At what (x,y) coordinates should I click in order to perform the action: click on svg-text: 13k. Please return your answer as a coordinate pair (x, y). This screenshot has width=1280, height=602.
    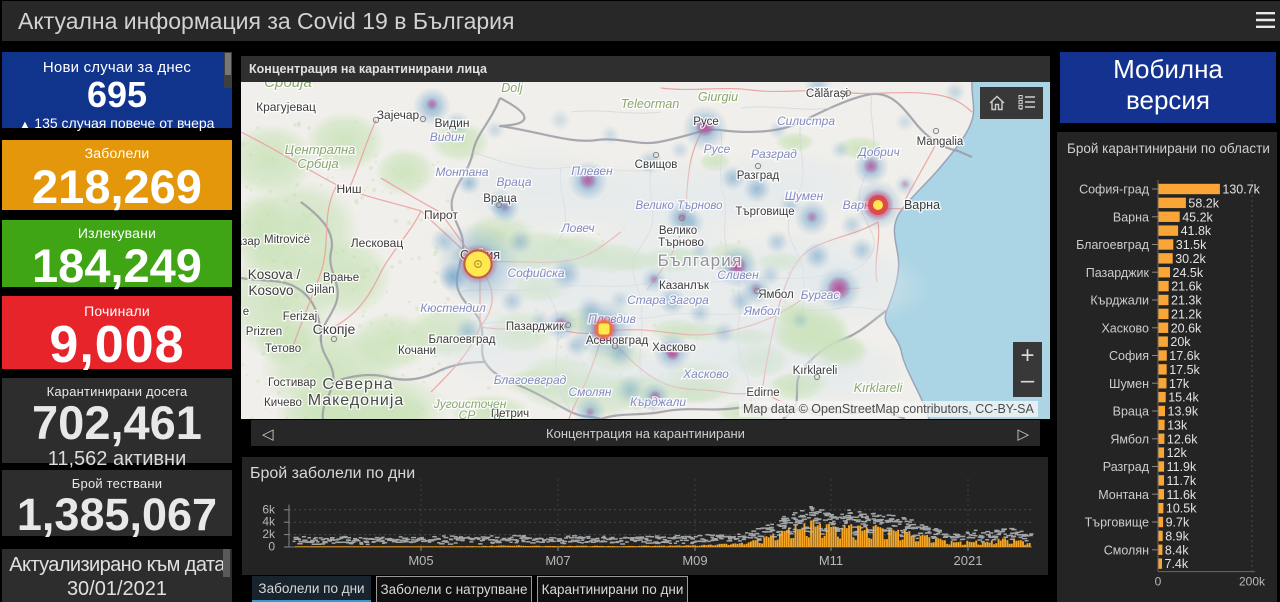
    Looking at the image, I should click on (1177, 425).